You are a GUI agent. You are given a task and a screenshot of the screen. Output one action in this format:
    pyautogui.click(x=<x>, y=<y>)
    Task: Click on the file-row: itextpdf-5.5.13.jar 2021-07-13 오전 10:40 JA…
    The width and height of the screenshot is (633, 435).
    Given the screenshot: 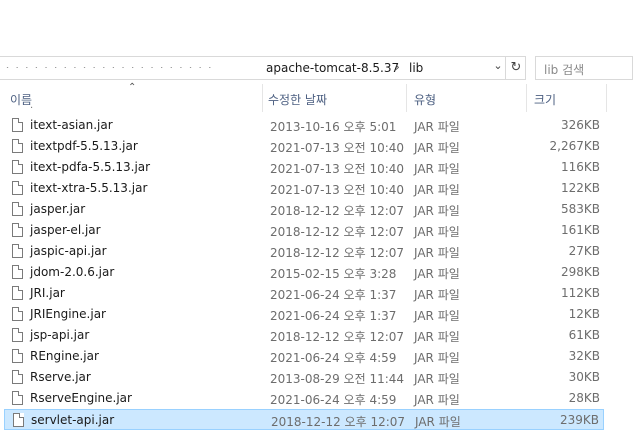 What is the action you would take?
    pyautogui.click(x=304, y=146)
    